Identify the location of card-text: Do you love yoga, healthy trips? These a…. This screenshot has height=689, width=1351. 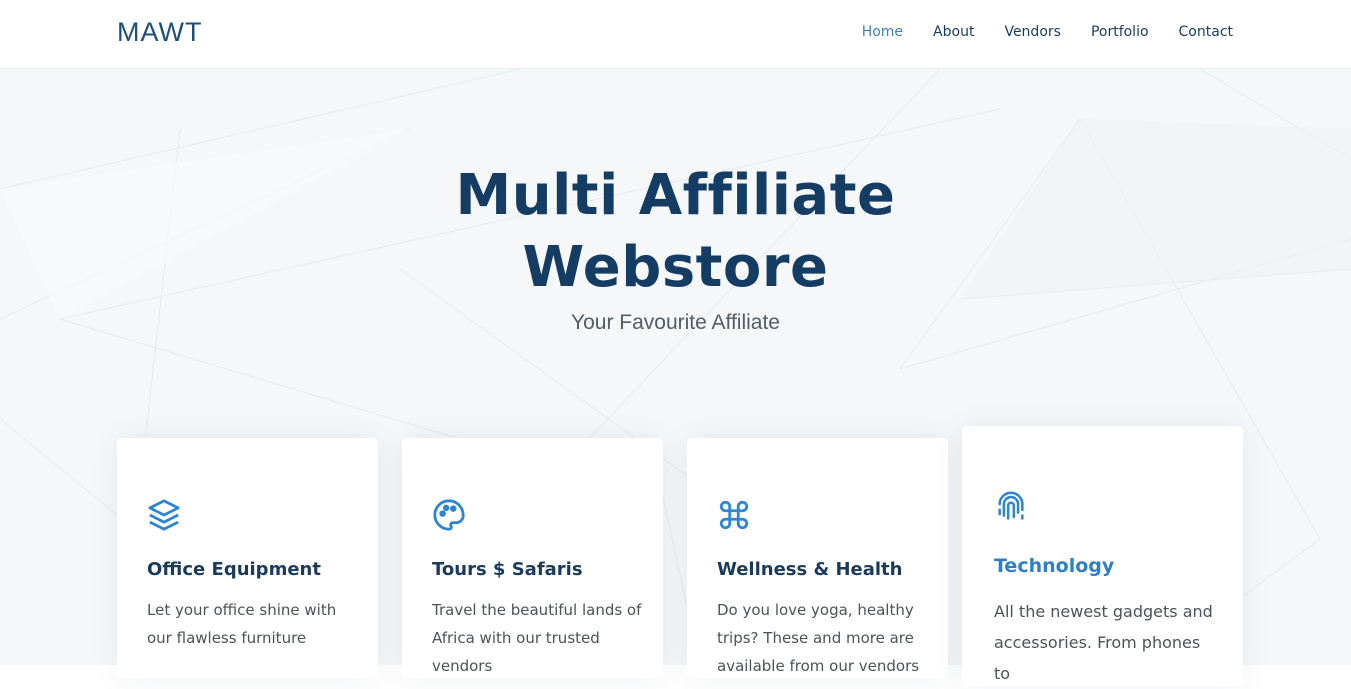
(818, 638).